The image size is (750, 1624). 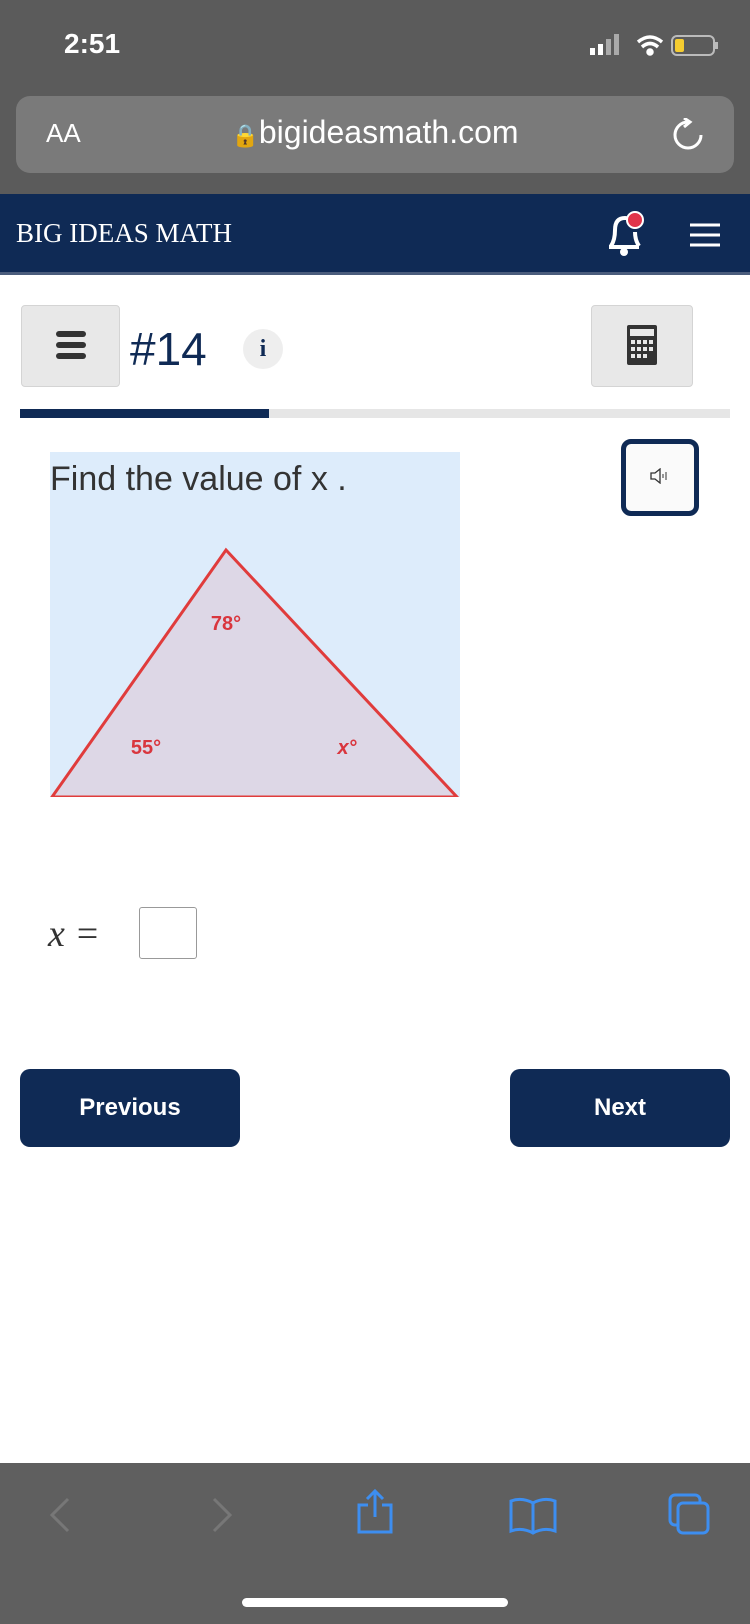 What do you see at coordinates (124, 233) in the screenshot?
I see `brand-logo: BIG IDEAS MATH` at bounding box center [124, 233].